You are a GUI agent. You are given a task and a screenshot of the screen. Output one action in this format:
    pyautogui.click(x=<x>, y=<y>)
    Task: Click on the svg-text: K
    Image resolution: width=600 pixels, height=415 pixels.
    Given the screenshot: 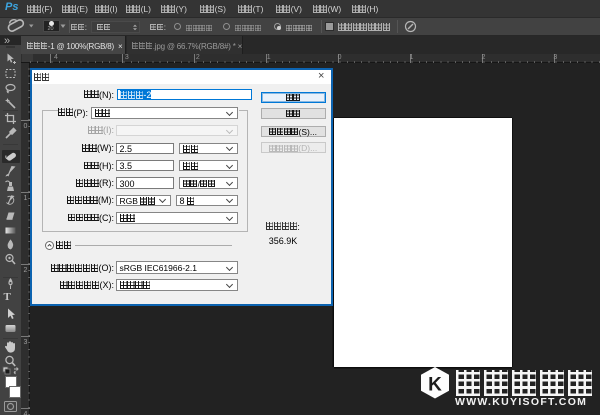 What is the action you would take?
    pyautogui.click(x=435, y=385)
    